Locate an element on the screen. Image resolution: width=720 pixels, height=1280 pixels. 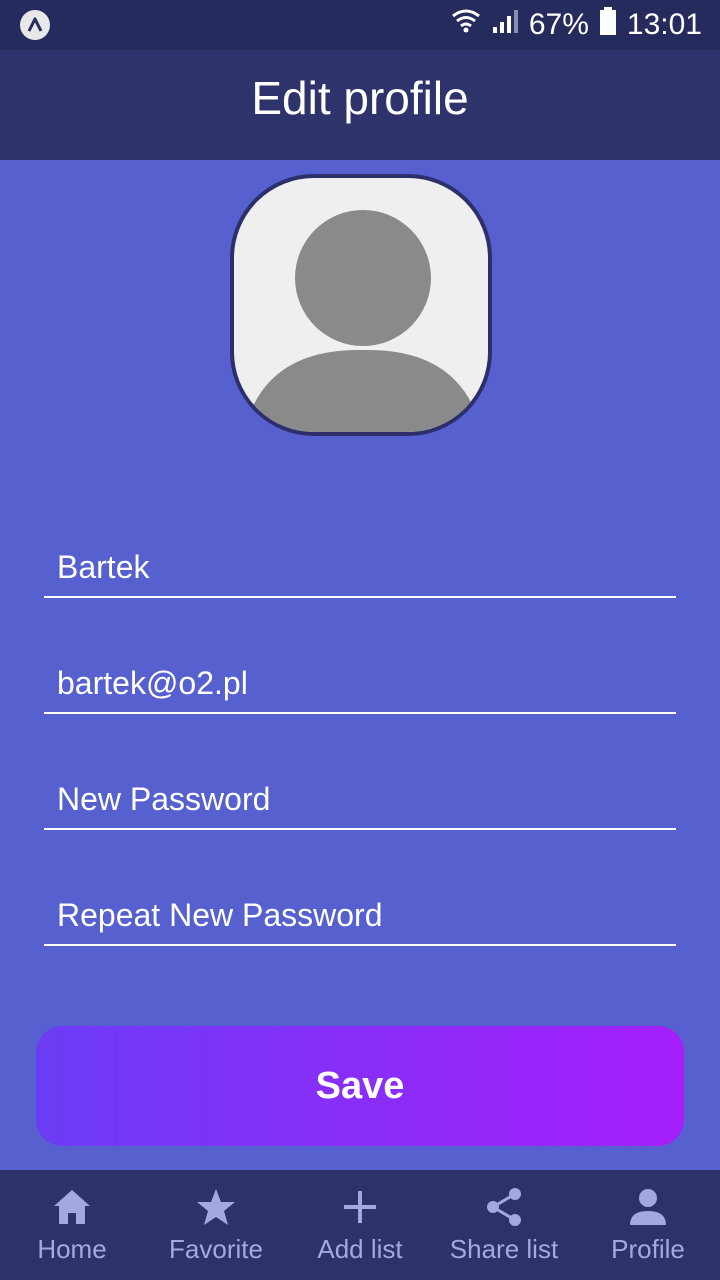
nav-item-add-list: Add list is located at coordinates (360, 1225).